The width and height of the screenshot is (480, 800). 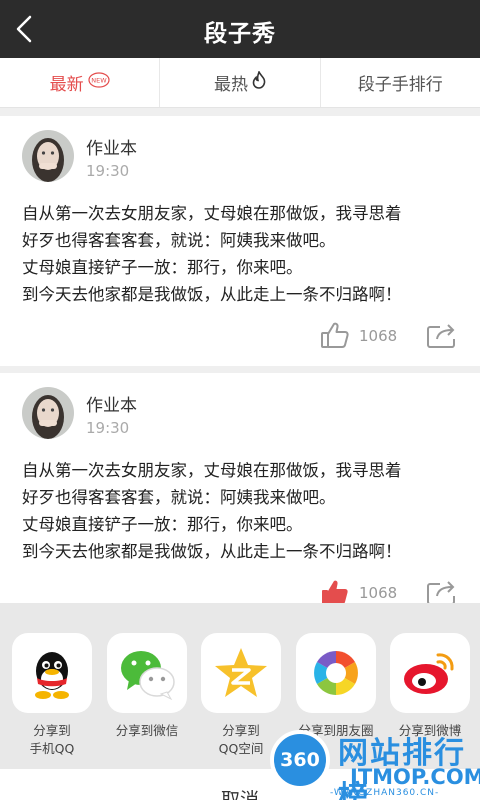 What do you see at coordinates (415, 777) in the screenshot?
I see `watermark-sub: ITMOP.COM` at bounding box center [415, 777].